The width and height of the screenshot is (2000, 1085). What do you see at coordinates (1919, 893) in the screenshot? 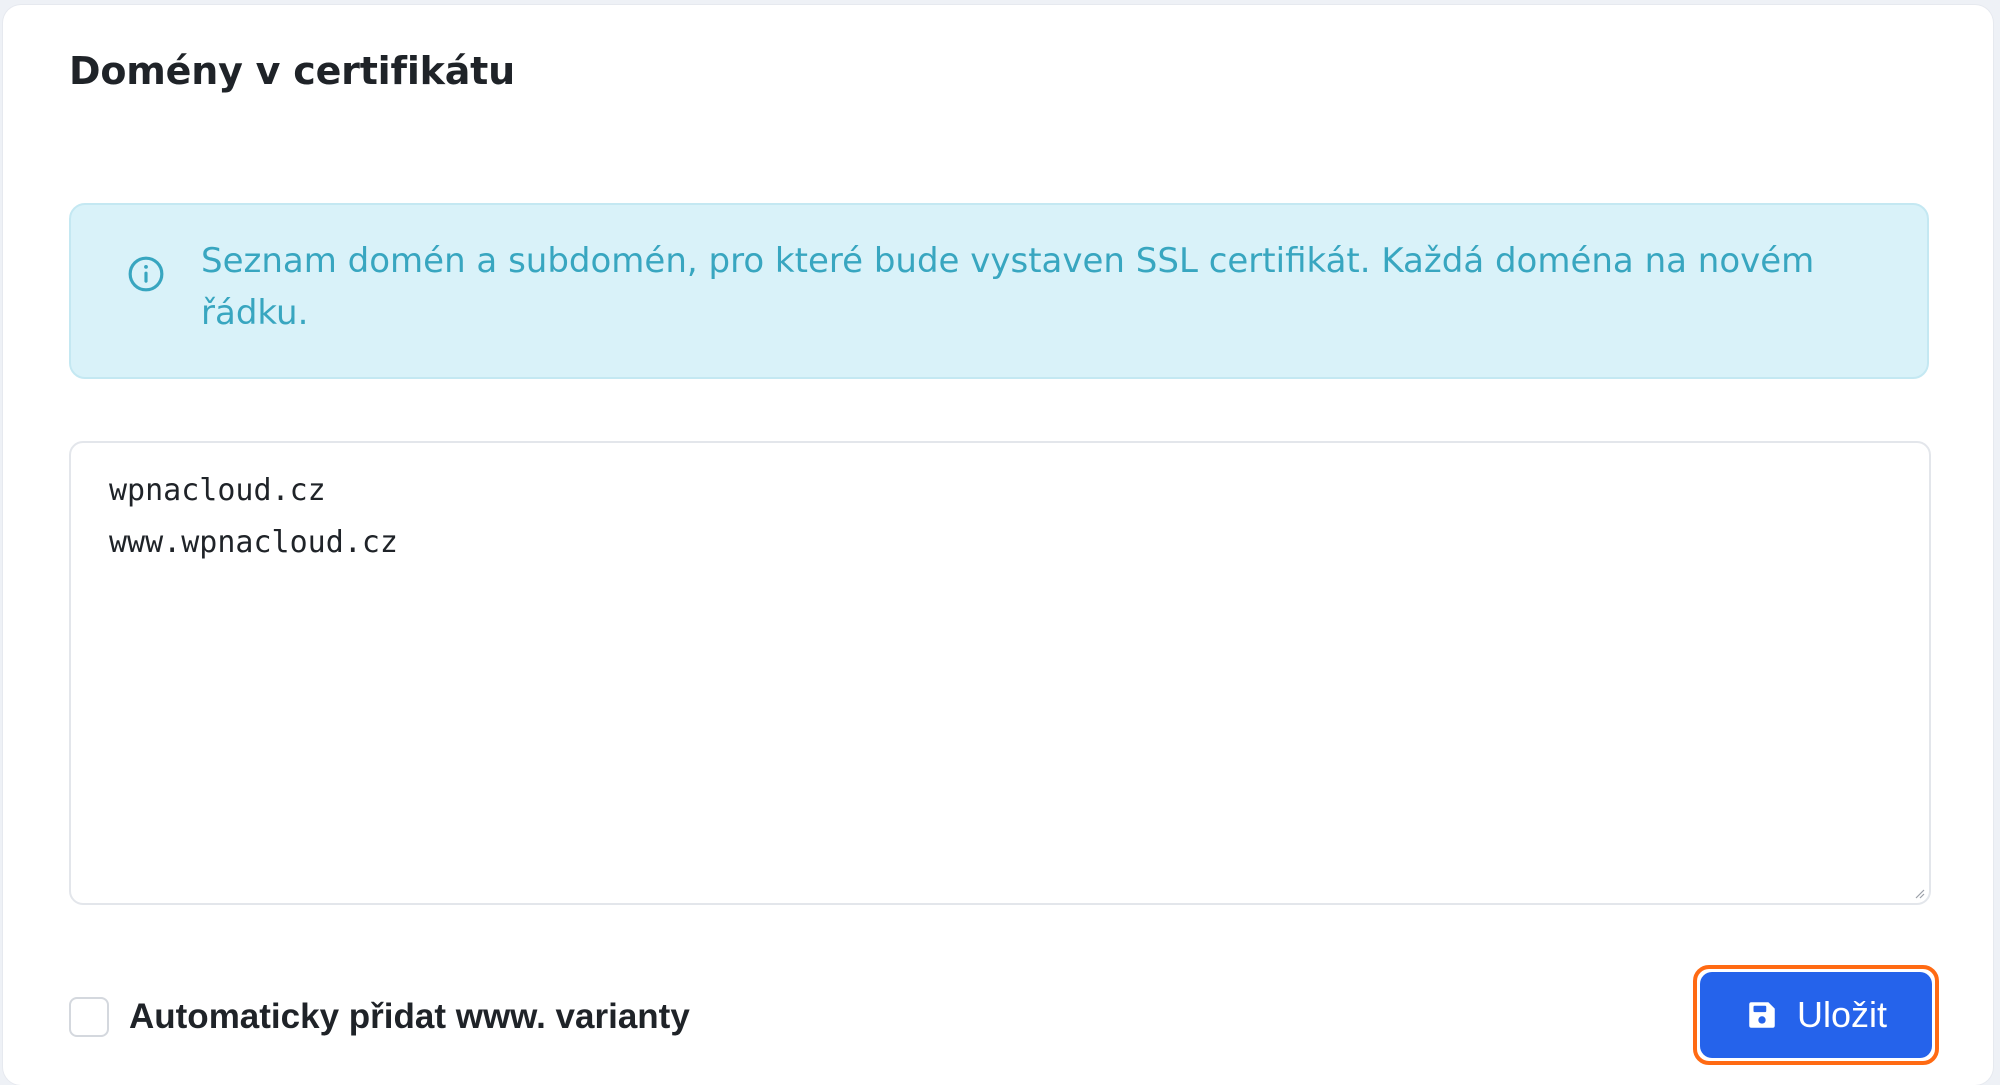
I see `resize-handle-icon` at bounding box center [1919, 893].